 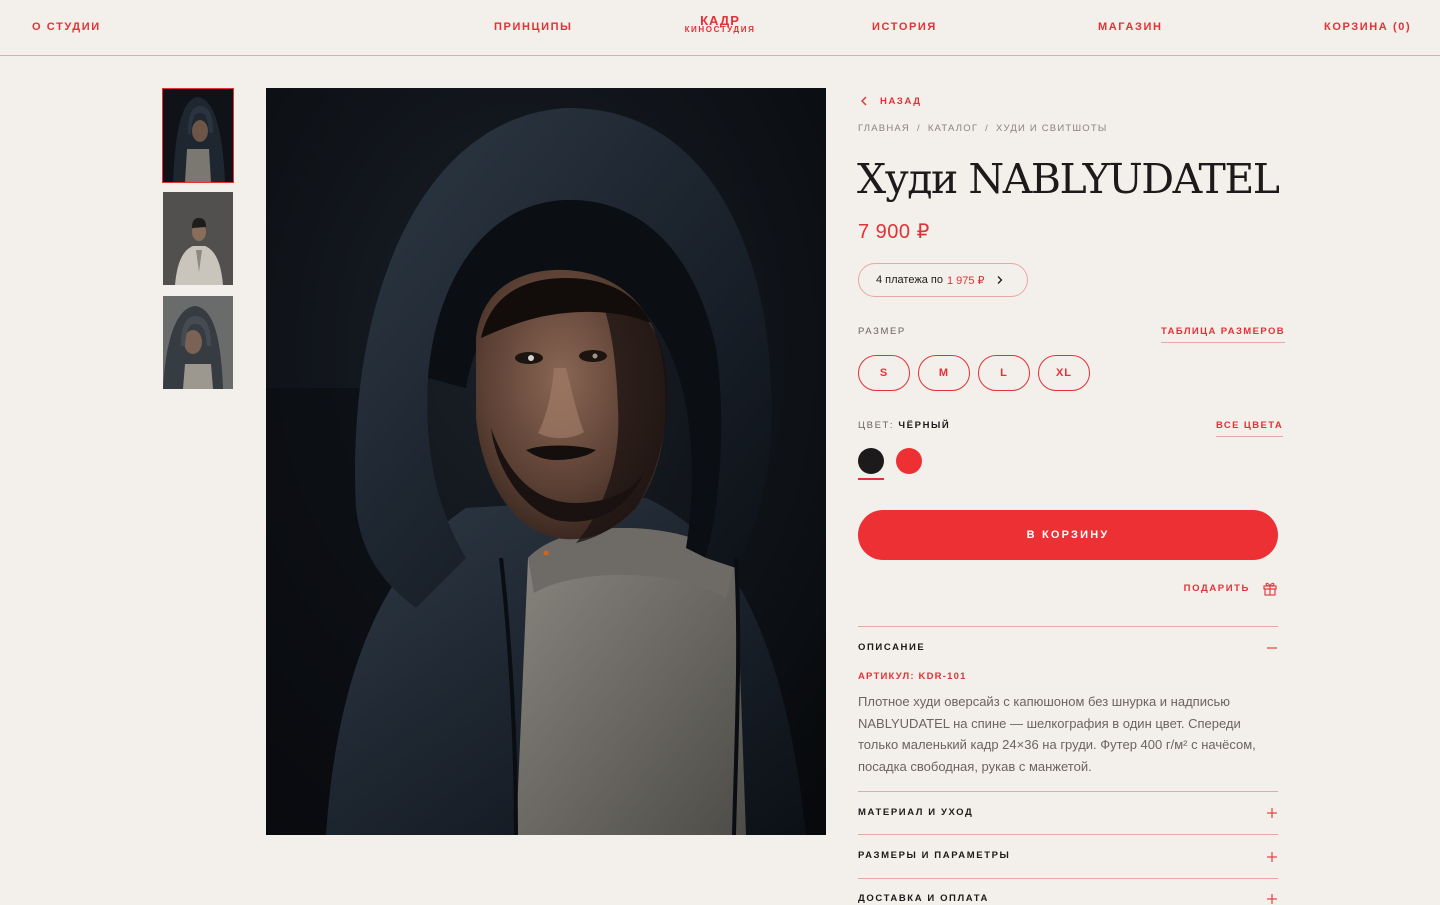 What do you see at coordinates (1051, 128) in the screenshot?
I see `breadcrumb-category: ХУДИ И СВИТШОТЫ` at bounding box center [1051, 128].